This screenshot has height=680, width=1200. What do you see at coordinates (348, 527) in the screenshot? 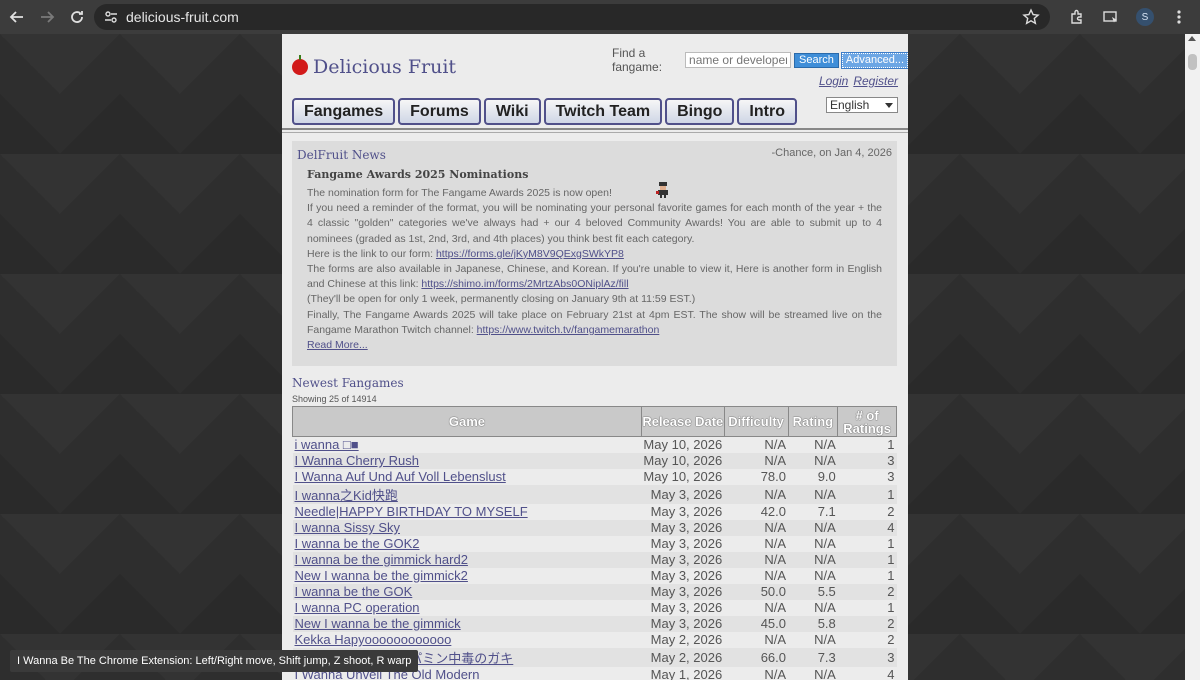
I see `game-link: I wanna Sissy Sky` at bounding box center [348, 527].